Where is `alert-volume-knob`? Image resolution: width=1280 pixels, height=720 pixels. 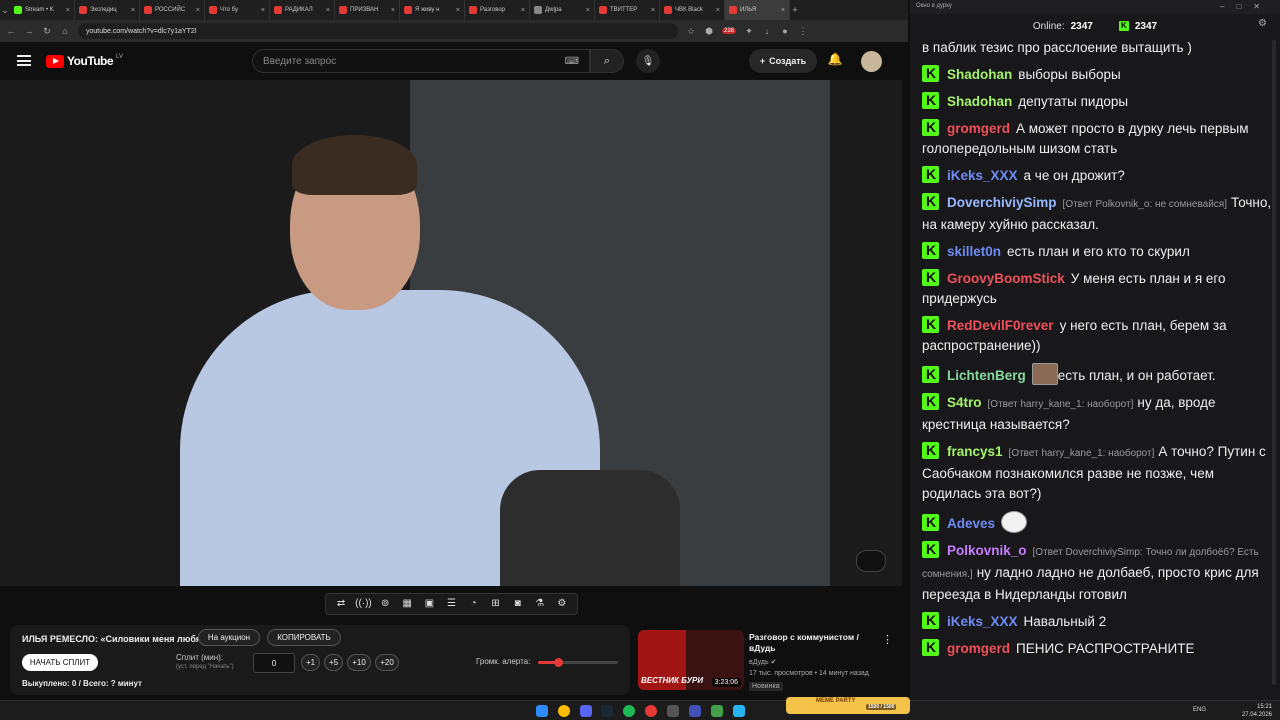
alert-volume-knob is located at coordinates (558, 662).